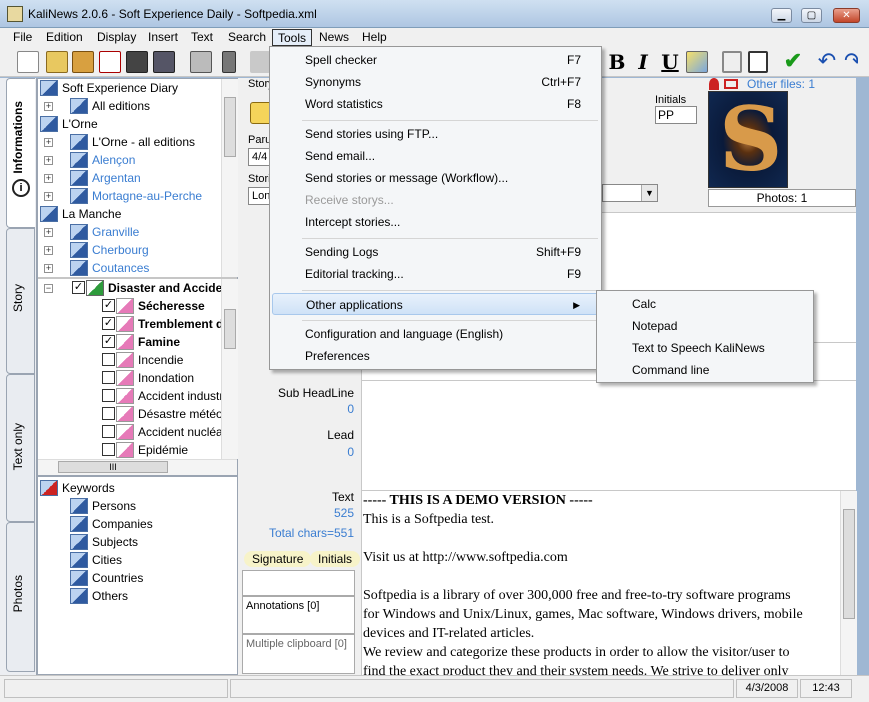  I want to click on link-icon, so click(731, 84).